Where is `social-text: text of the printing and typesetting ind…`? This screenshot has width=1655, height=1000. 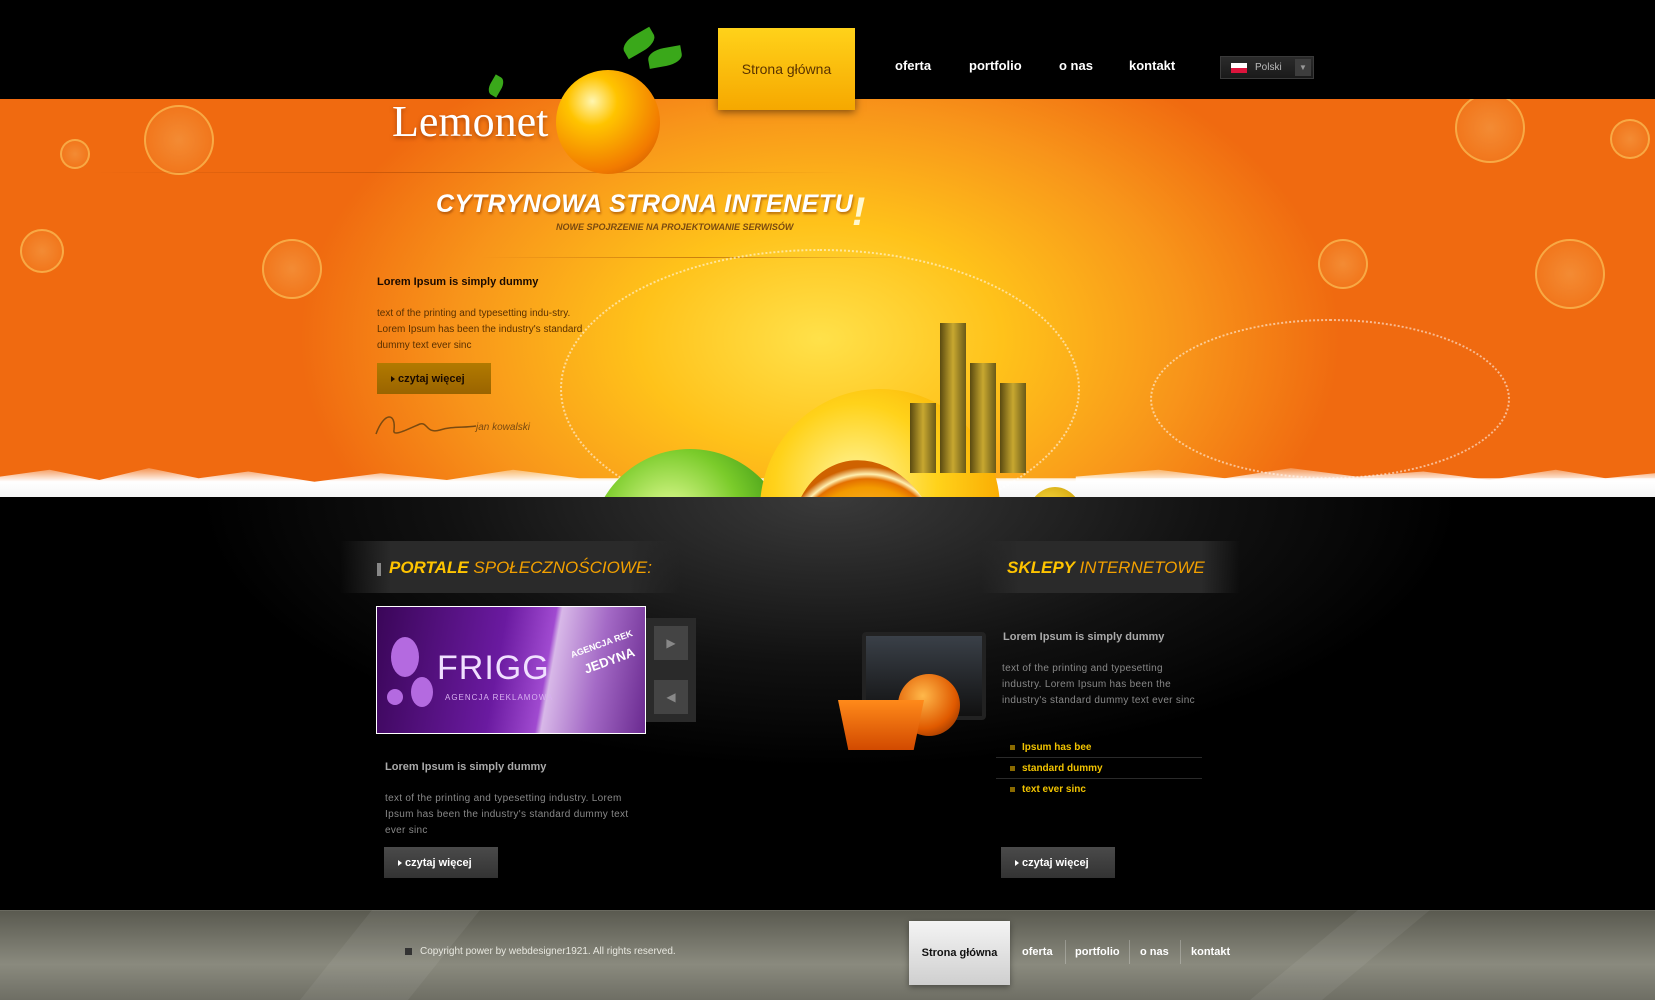 social-text: text of the printing and typesetting ind… is located at coordinates (507, 814).